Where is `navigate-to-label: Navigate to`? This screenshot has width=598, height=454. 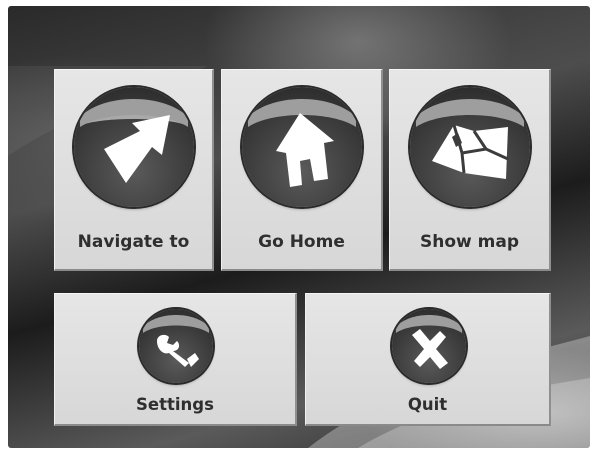 navigate-to-label: Navigate to is located at coordinates (133, 242).